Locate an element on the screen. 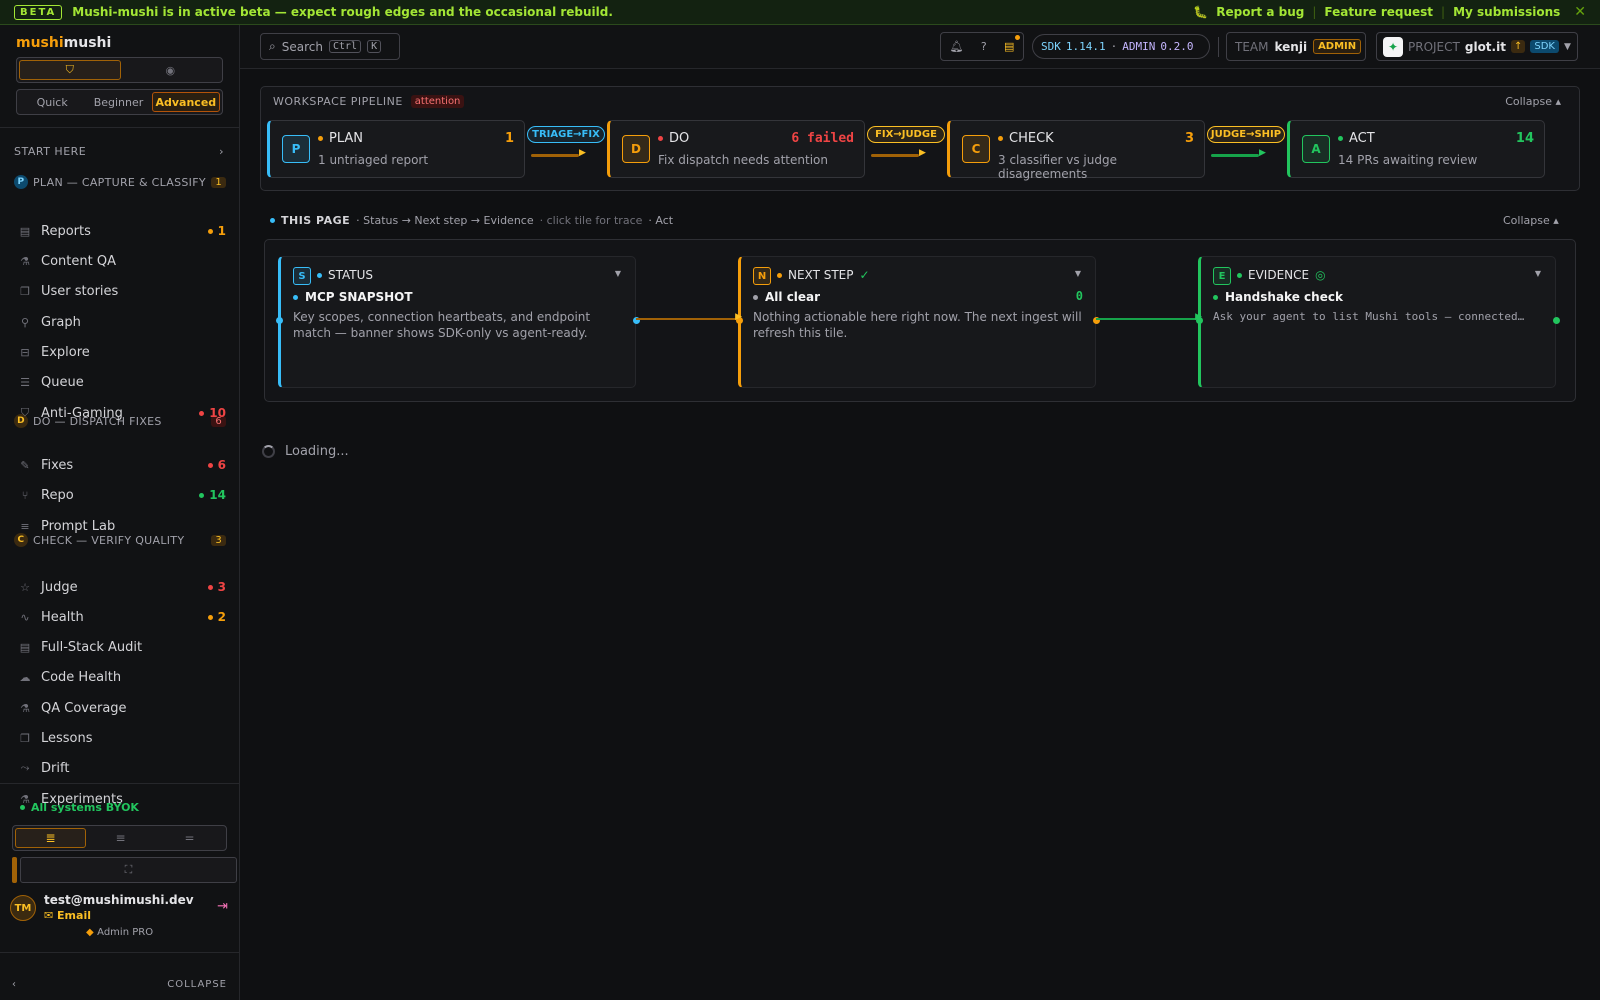 Image resolution: width=1600 pixels, height=1000 pixels. group-title: PLAN — CAPTURE & CLASSIFY is located at coordinates (119, 182).